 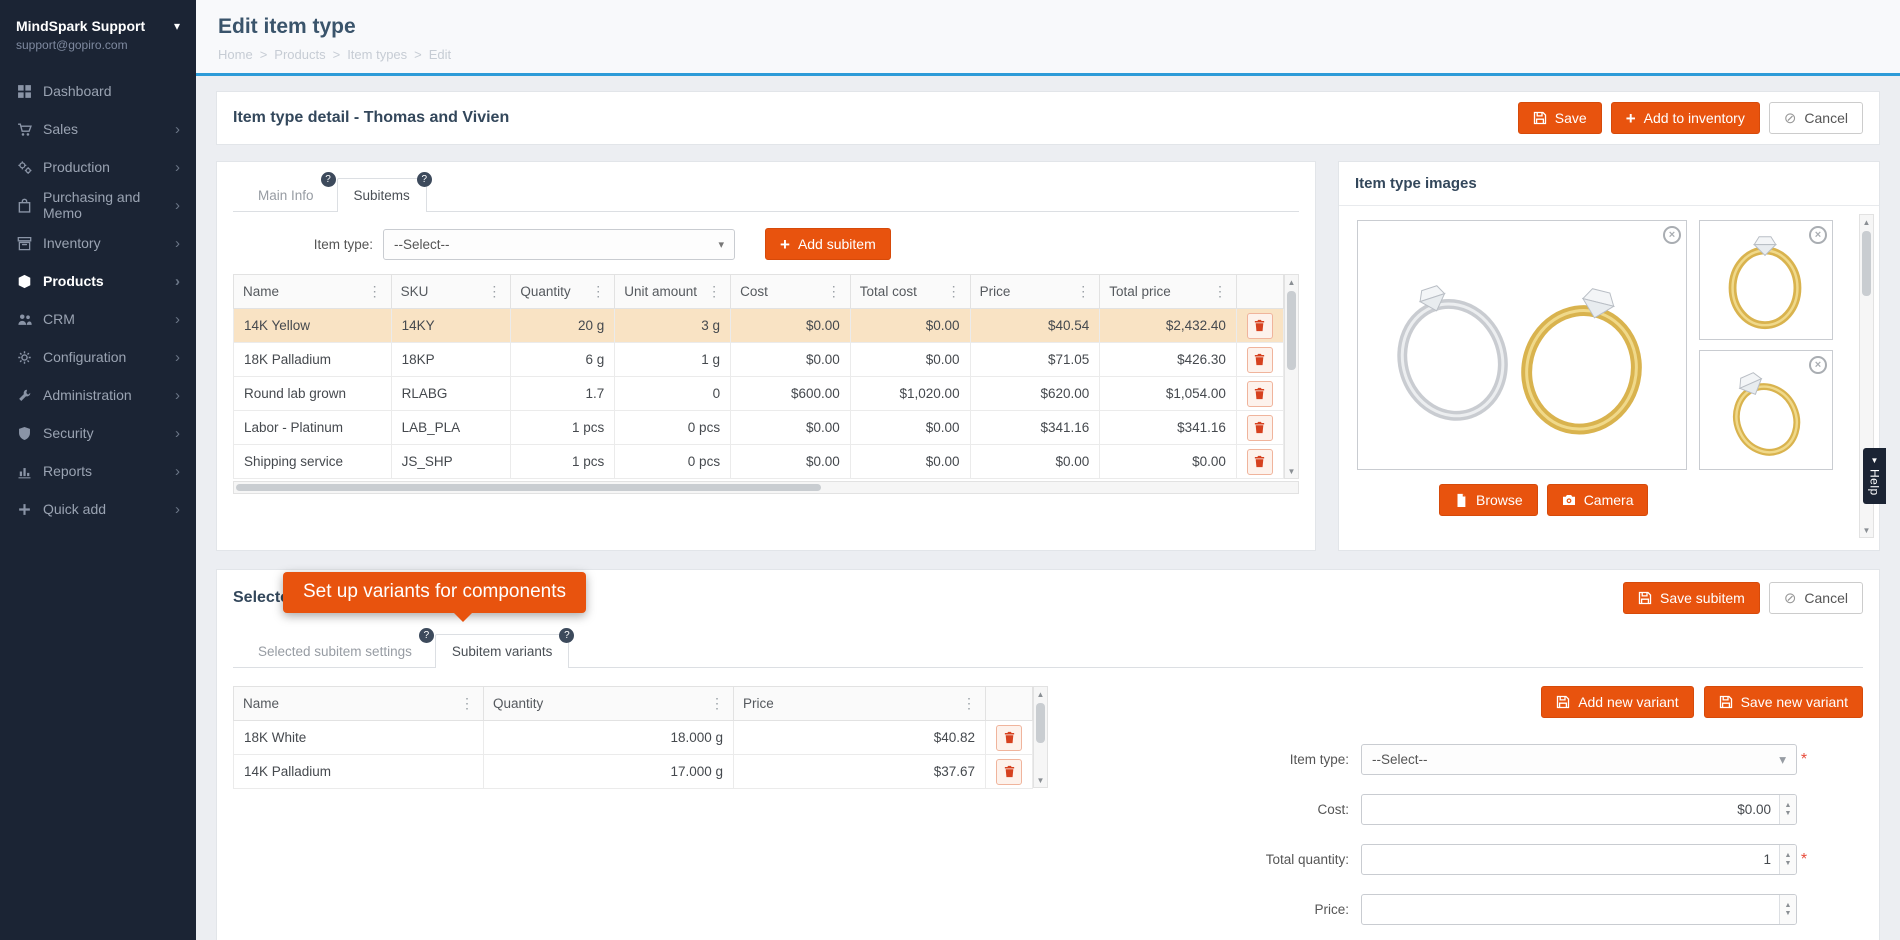 I want to click on breadcrumb-home: Home, so click(x=235, y=54).